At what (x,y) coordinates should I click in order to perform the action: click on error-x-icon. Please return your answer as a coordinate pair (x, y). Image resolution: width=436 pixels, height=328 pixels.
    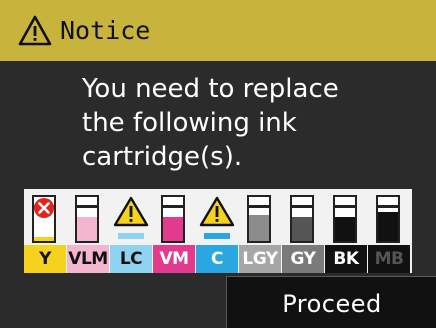
    Looking at the image, I should click on (44, 208).